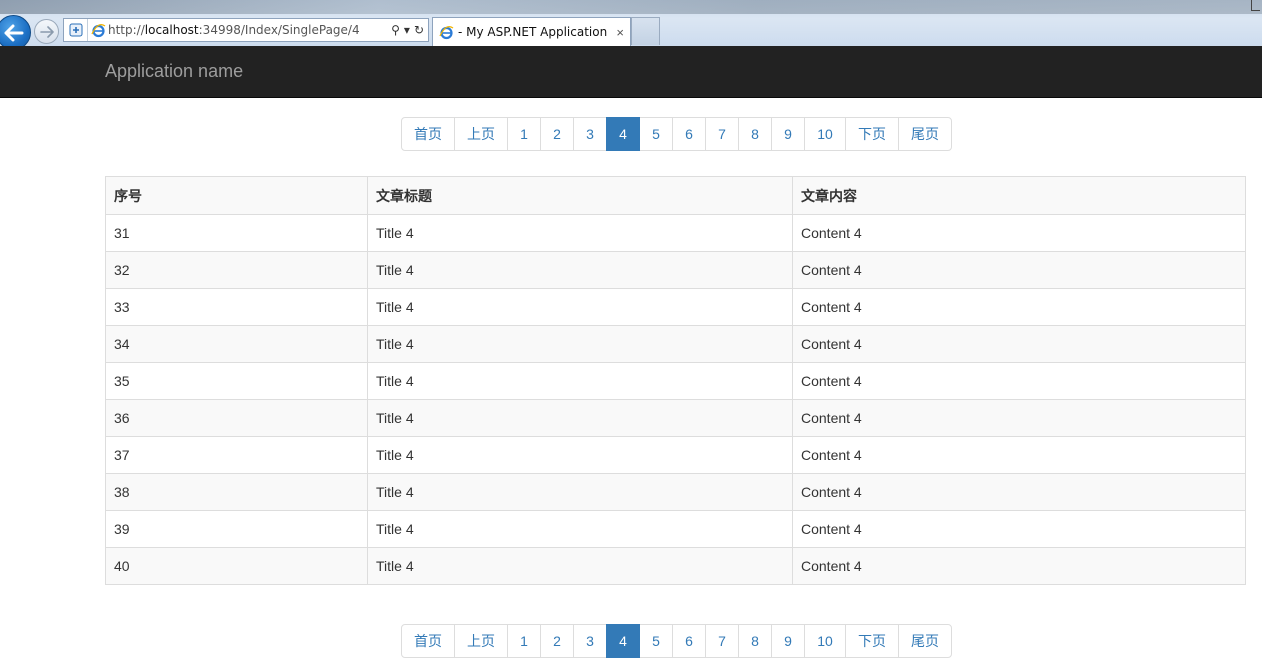 The width and height of the screenshot is (1262, 665). I want to click on pagination-bottom: 首页 上页 1 2 3 4 5 6 7 8 9 10 下页 尾页, so click(676, 641).